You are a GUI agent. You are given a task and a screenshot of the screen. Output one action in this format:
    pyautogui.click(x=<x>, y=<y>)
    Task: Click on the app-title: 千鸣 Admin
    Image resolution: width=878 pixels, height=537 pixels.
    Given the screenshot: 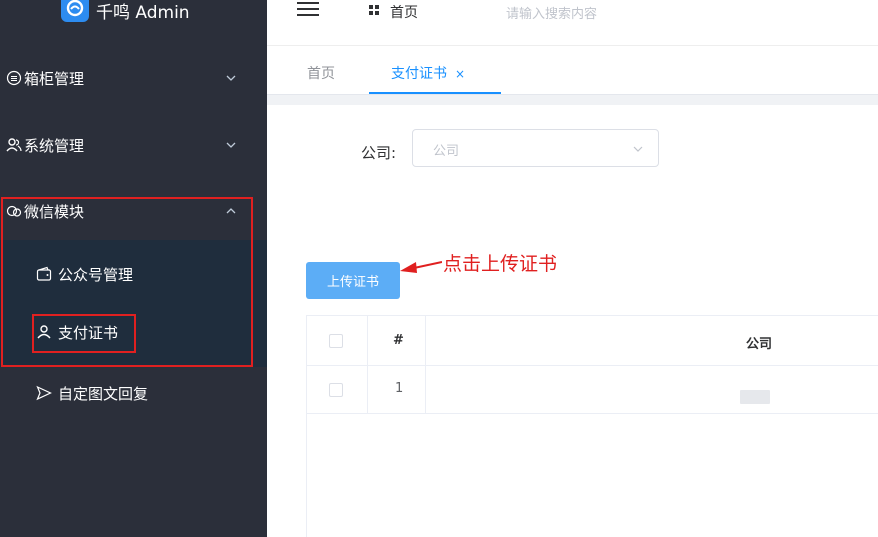 What is the action you would take?
    pyautogui.click(x=143, y=13)
    